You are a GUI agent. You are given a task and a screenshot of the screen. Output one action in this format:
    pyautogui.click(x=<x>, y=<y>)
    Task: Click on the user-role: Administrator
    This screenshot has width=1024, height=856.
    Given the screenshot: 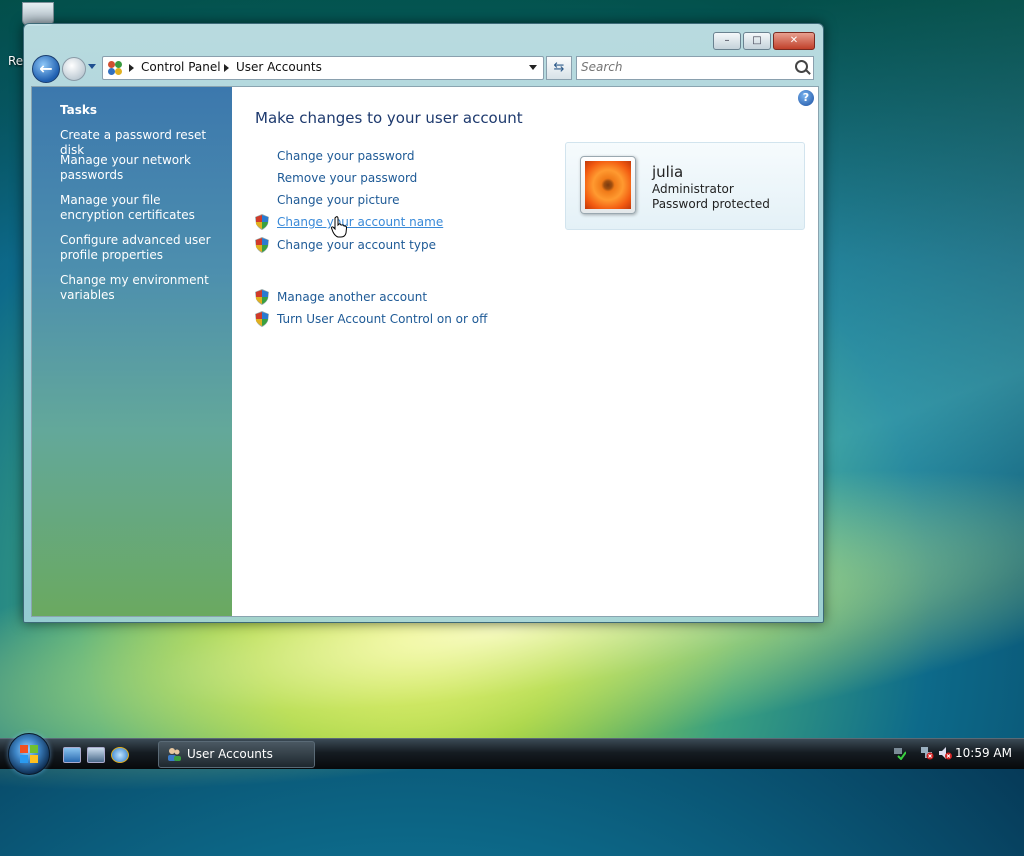 What is the action you would take?
    pyautogui.click(x=693, y=189)
    